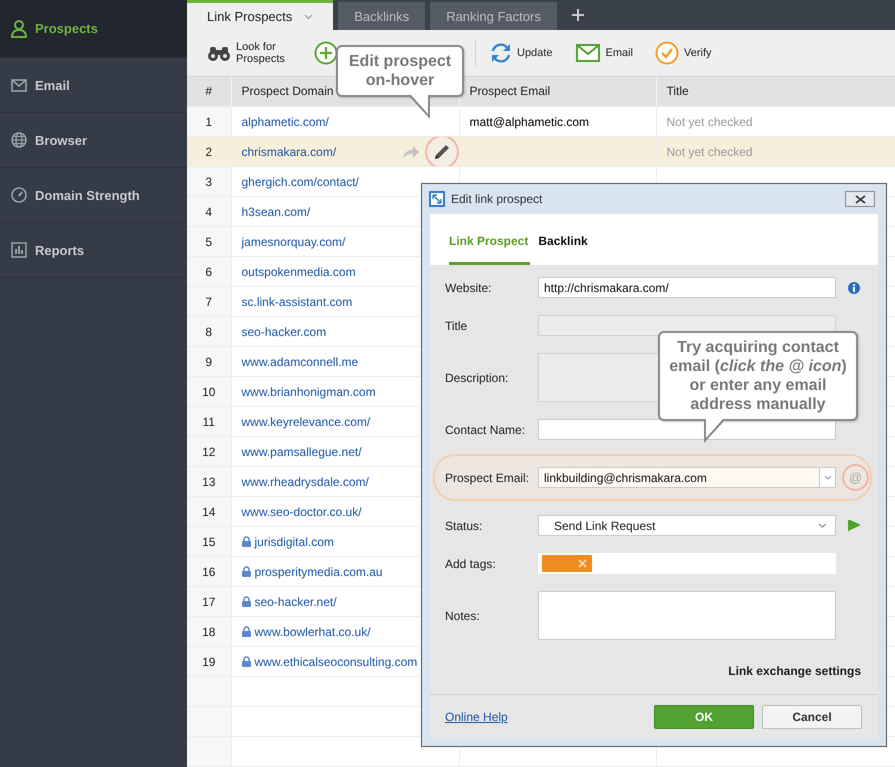  Describe the element at coordinates (456, 325) in the screenshot. I see `field-label: Title` at that location.